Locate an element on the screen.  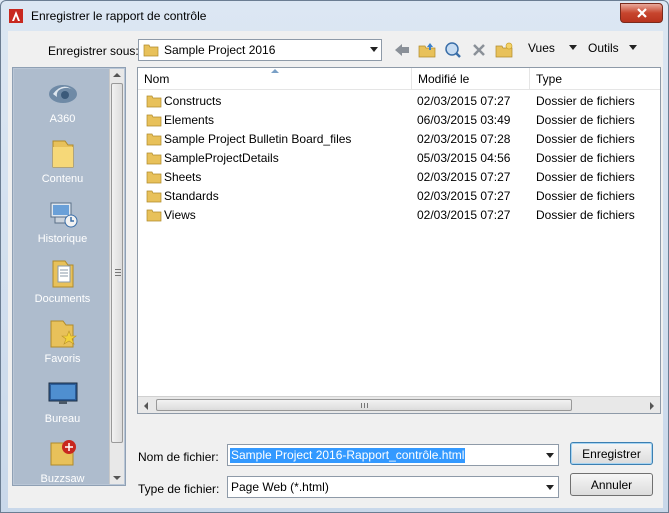
filename-label: Nom de fichier: is located at coordinates (178, 457).